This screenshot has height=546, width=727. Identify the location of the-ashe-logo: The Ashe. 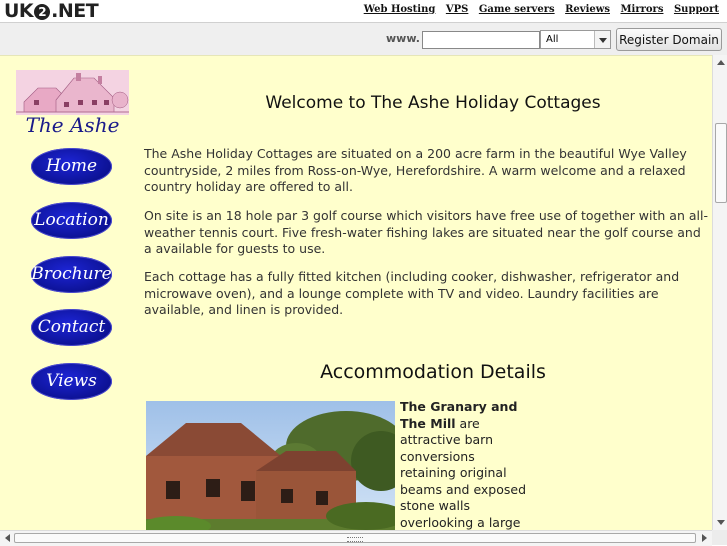
(72, 102).